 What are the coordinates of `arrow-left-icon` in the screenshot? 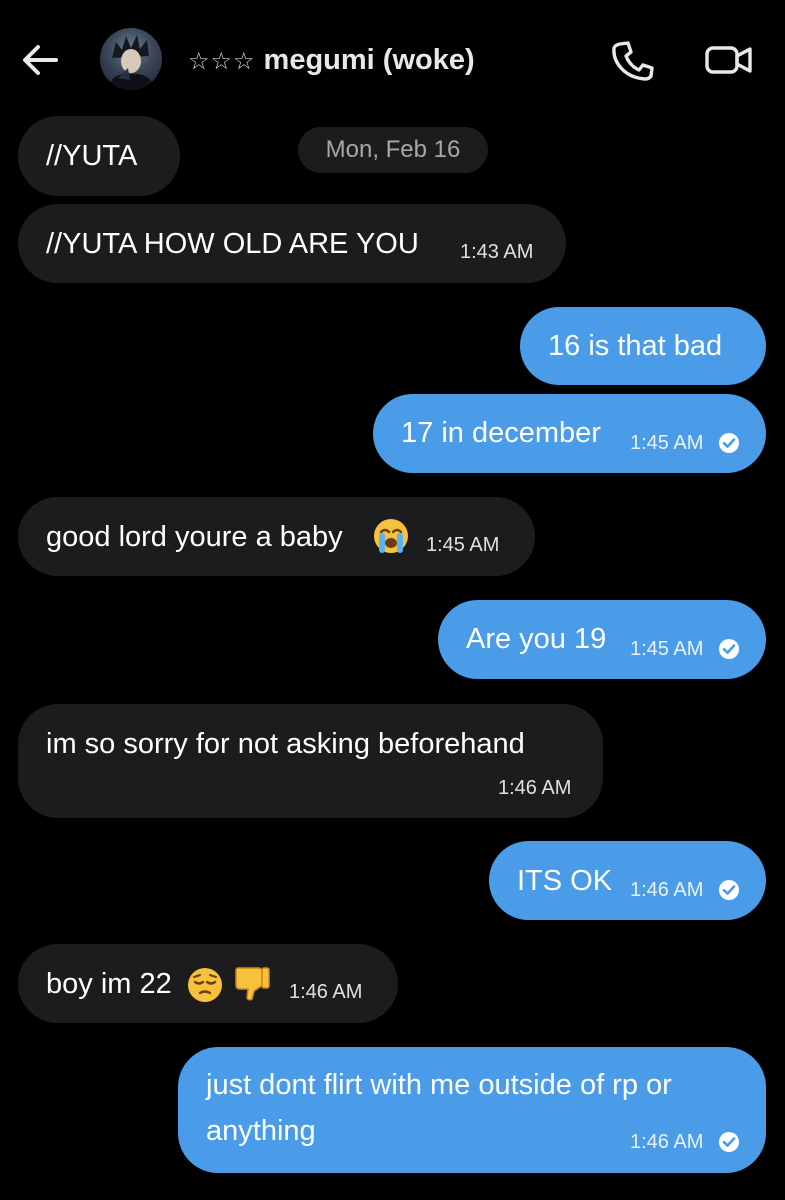 It's located at (40, 60).